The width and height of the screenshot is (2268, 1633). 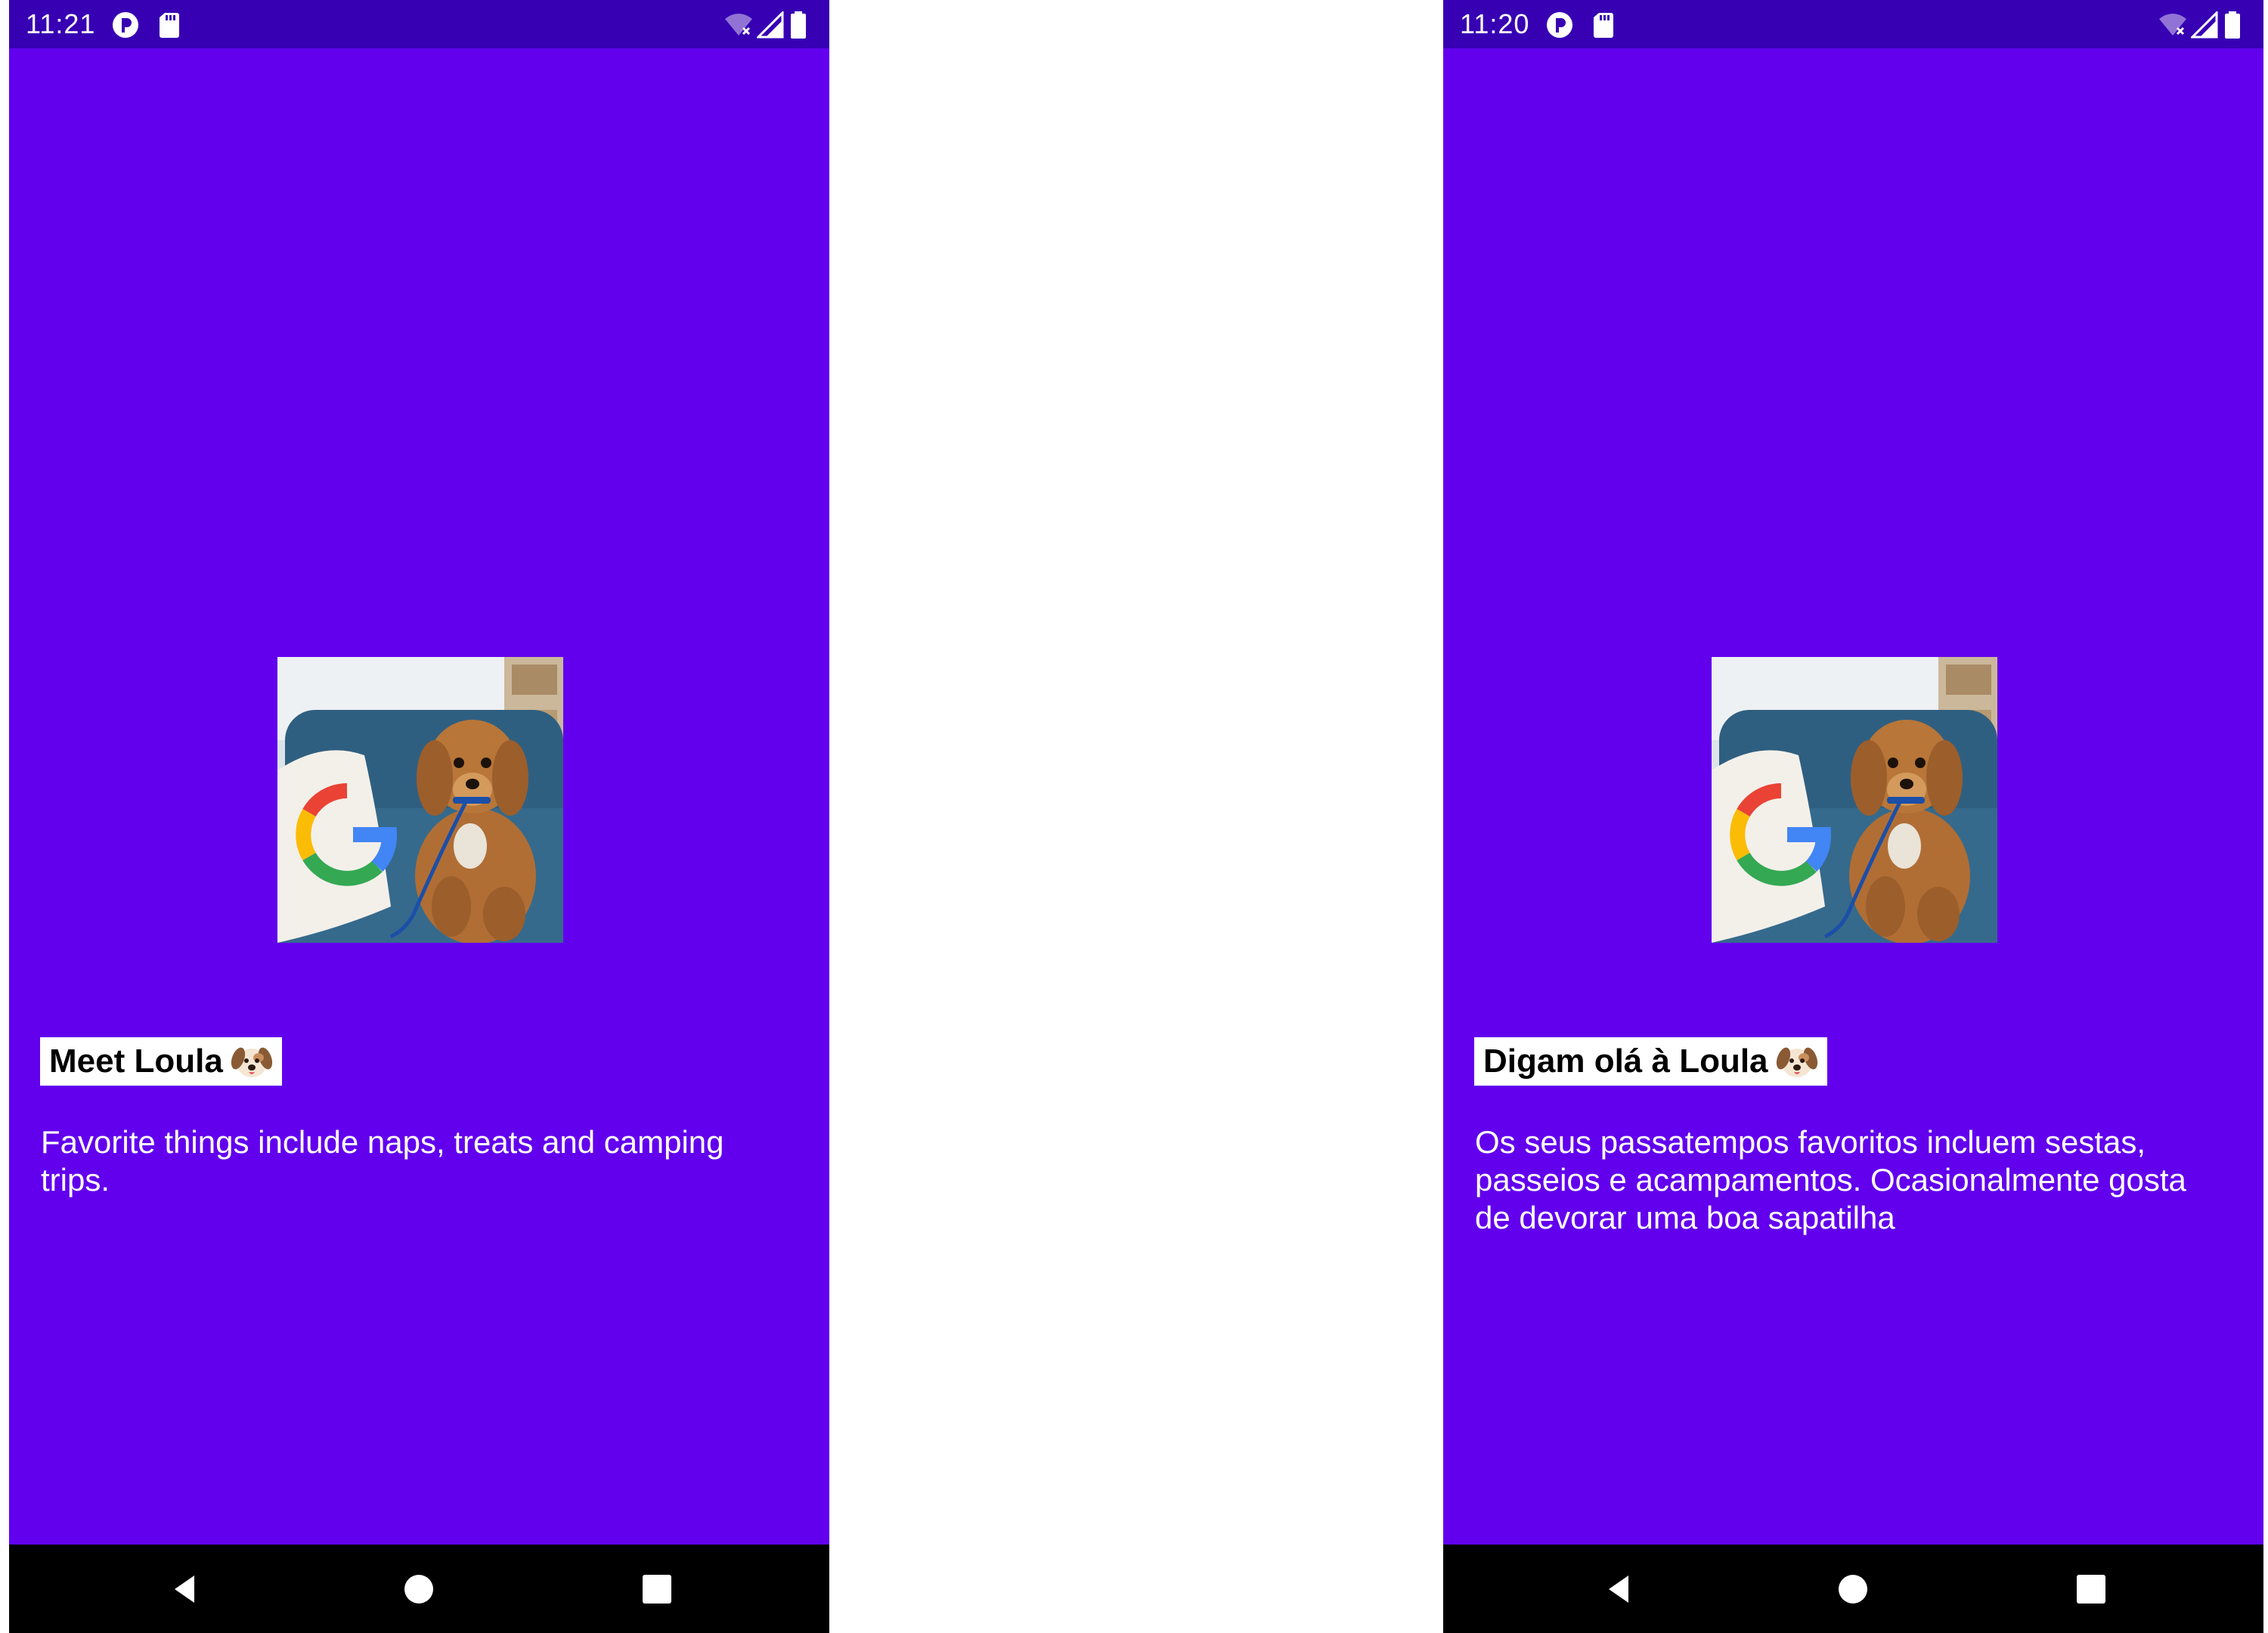 I want to click on dog-name-title: Digam olá à Loula, so click(x=1651, y=1061).